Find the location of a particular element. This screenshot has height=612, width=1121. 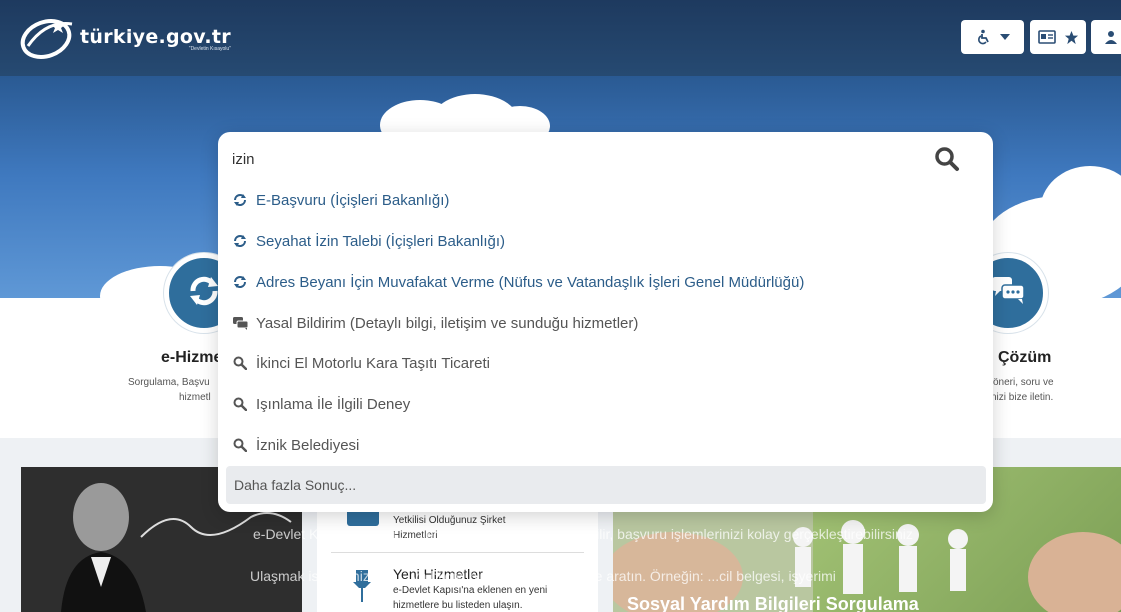

chat-icon is located at coordinates (240, 323).